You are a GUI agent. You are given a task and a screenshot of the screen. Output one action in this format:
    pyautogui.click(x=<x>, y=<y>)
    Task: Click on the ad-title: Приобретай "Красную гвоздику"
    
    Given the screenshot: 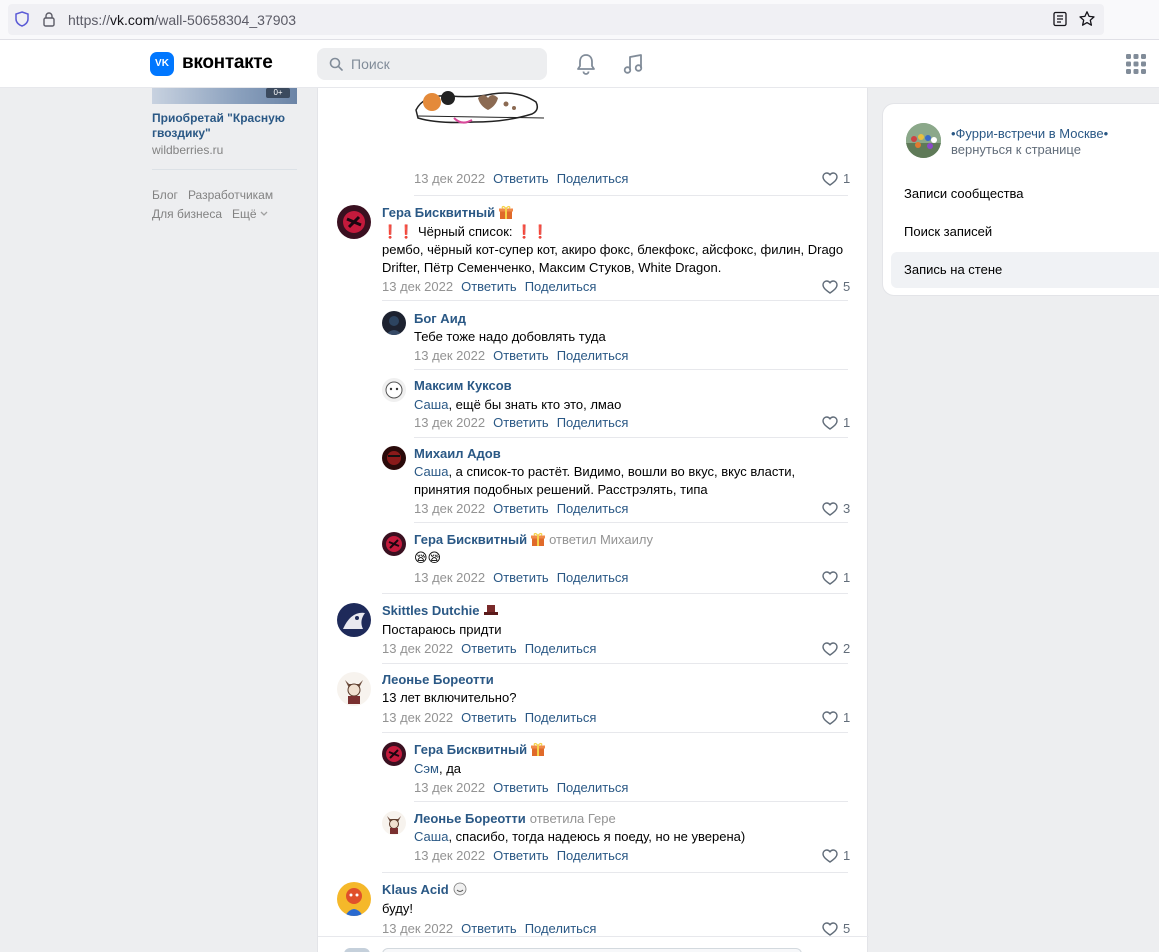 What is the action you would take?
    pyautogui.click(x=222, y=126)
    